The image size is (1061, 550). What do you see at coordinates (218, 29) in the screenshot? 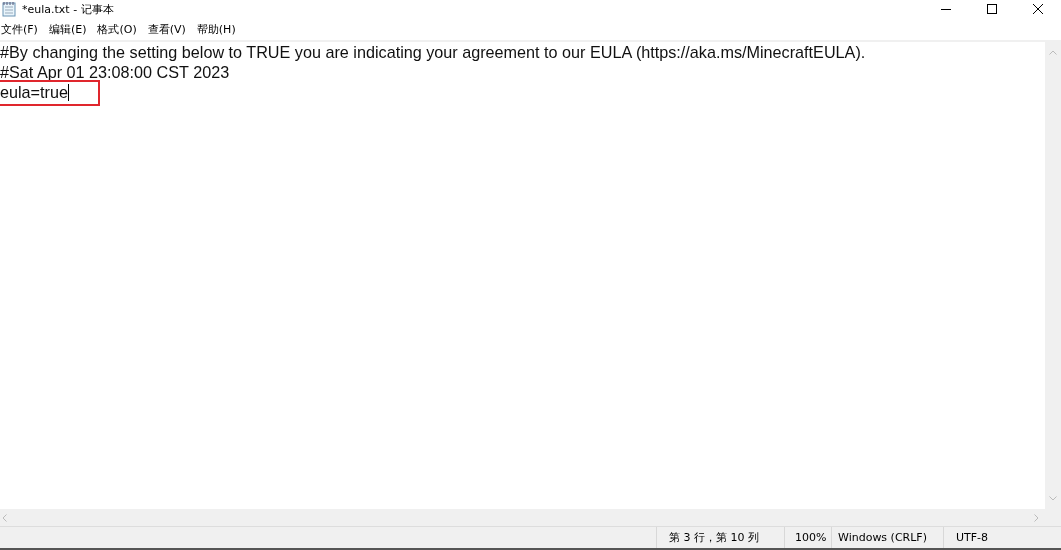
I see `menu-item: 帮助(H)` at bounding box center [218, 29].